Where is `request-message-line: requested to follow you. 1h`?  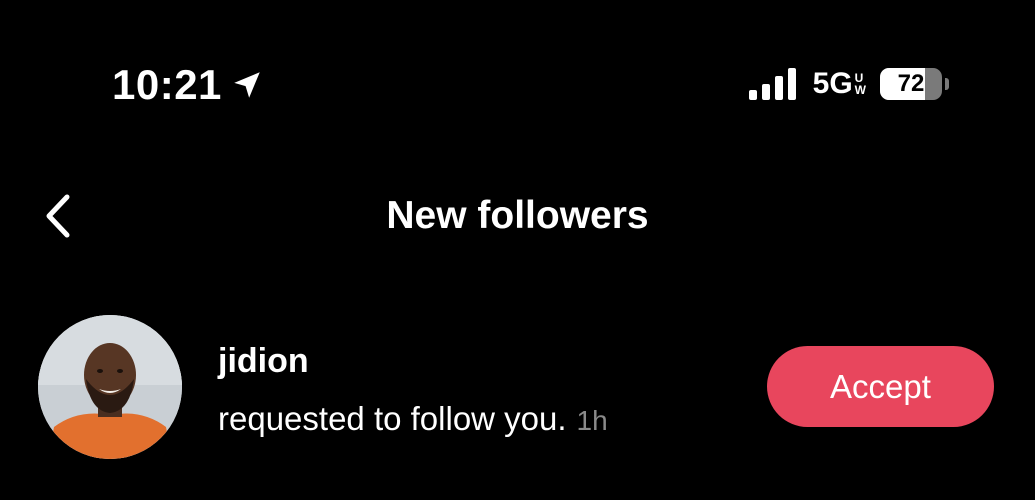 request-message-line: requested to follow you. 1h is located at coordinates (413, 420).